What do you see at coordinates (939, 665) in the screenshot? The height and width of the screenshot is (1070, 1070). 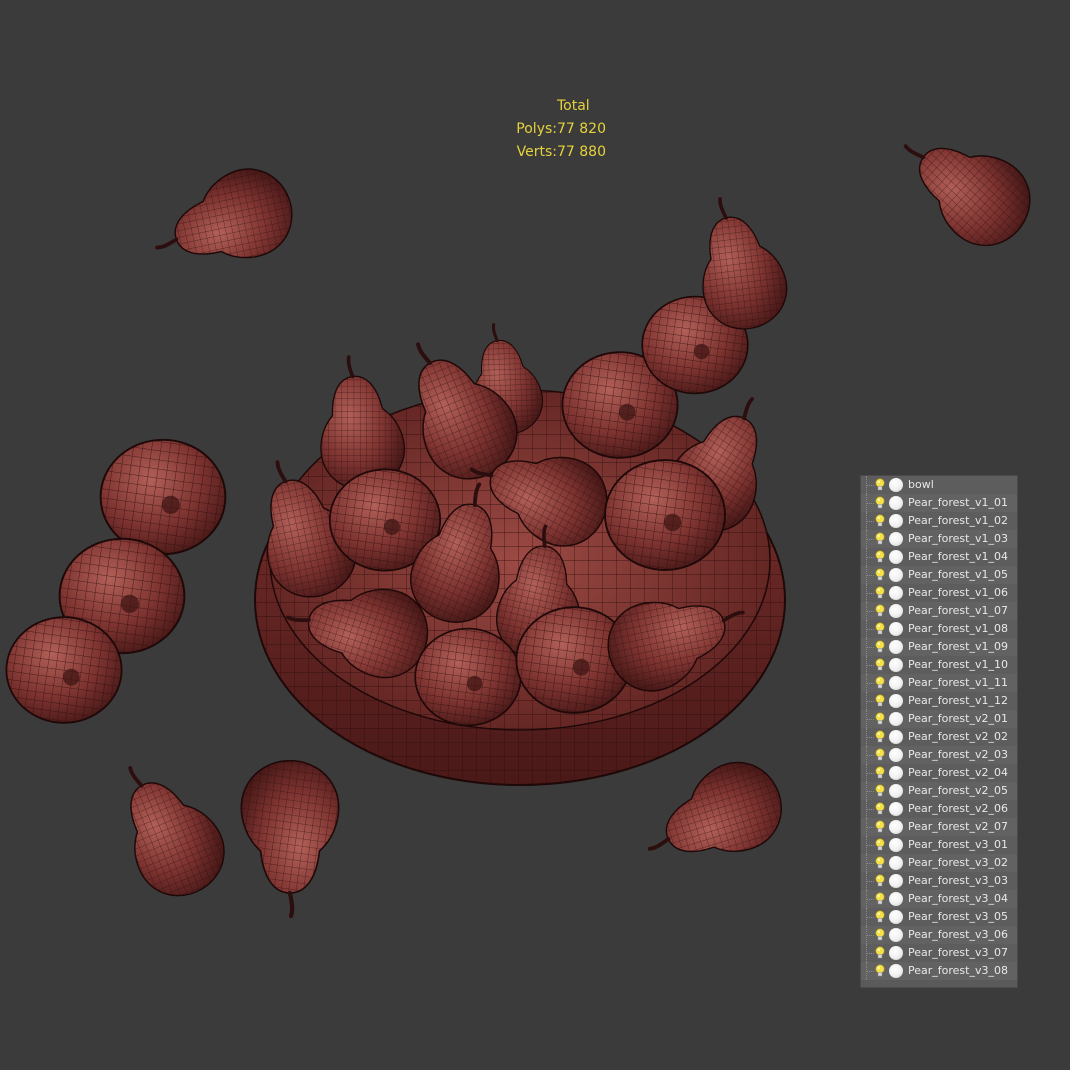 I see `scene-item: Pear_forest_v1_10` at bounding box center [939, 665].